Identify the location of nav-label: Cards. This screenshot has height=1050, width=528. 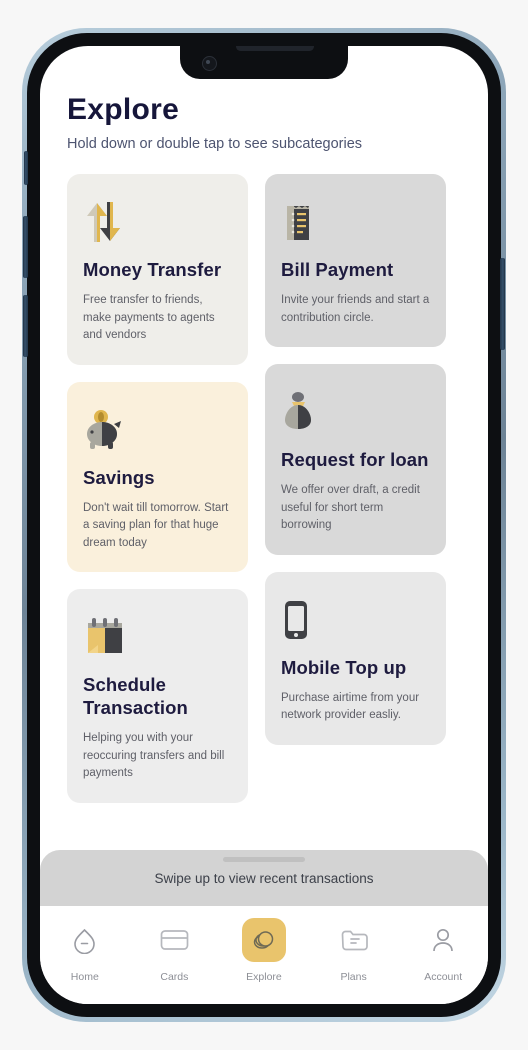
(174, 977).